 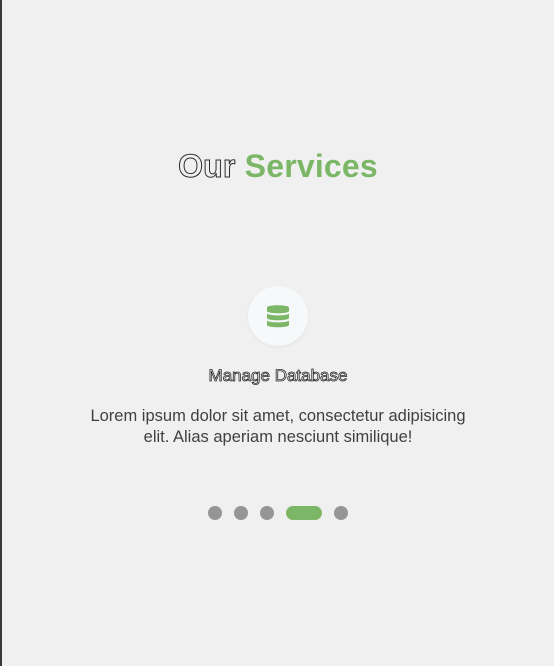 What do you see at coordinates (304, 513) in the screenshot?
I see `carousel-dot-4-active` at bounding box center [304, 513].